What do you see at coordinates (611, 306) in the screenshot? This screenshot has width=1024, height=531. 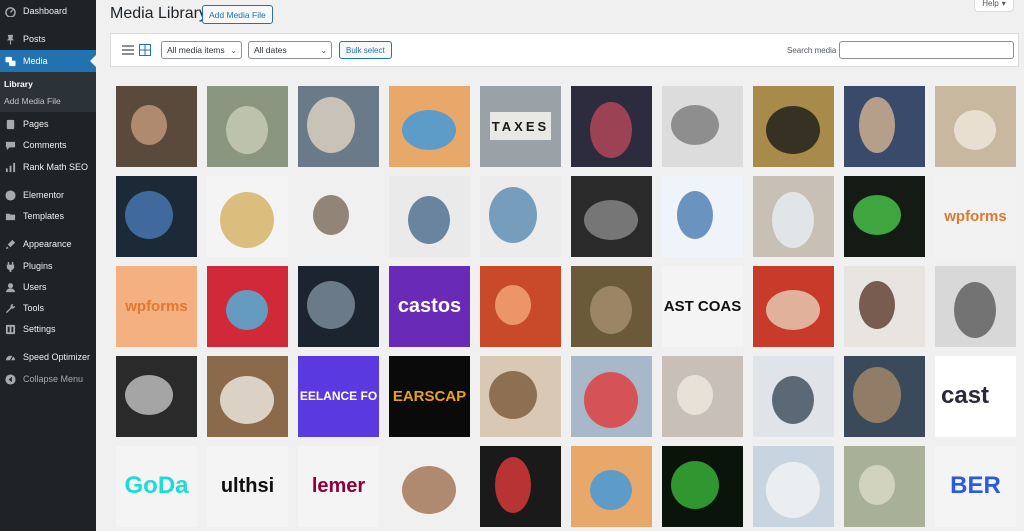 I see `media-tile-old-wheel` at bounding box center [611, 306].